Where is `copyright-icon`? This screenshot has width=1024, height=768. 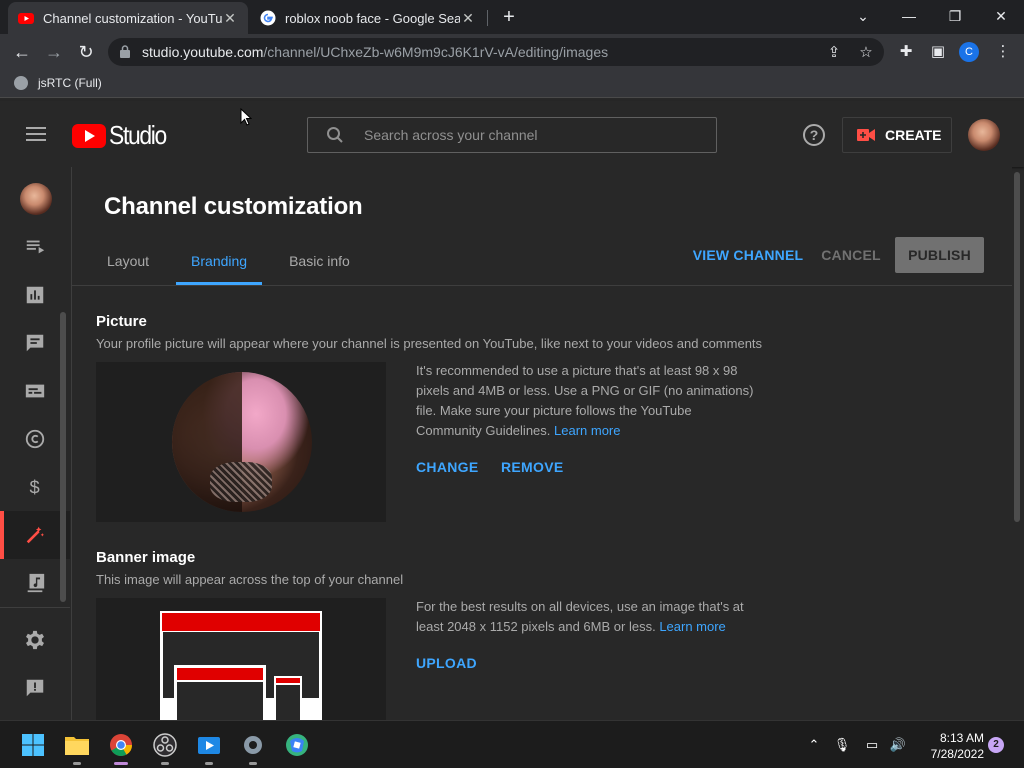
copyright-icon is located at coordinates (35, 439).